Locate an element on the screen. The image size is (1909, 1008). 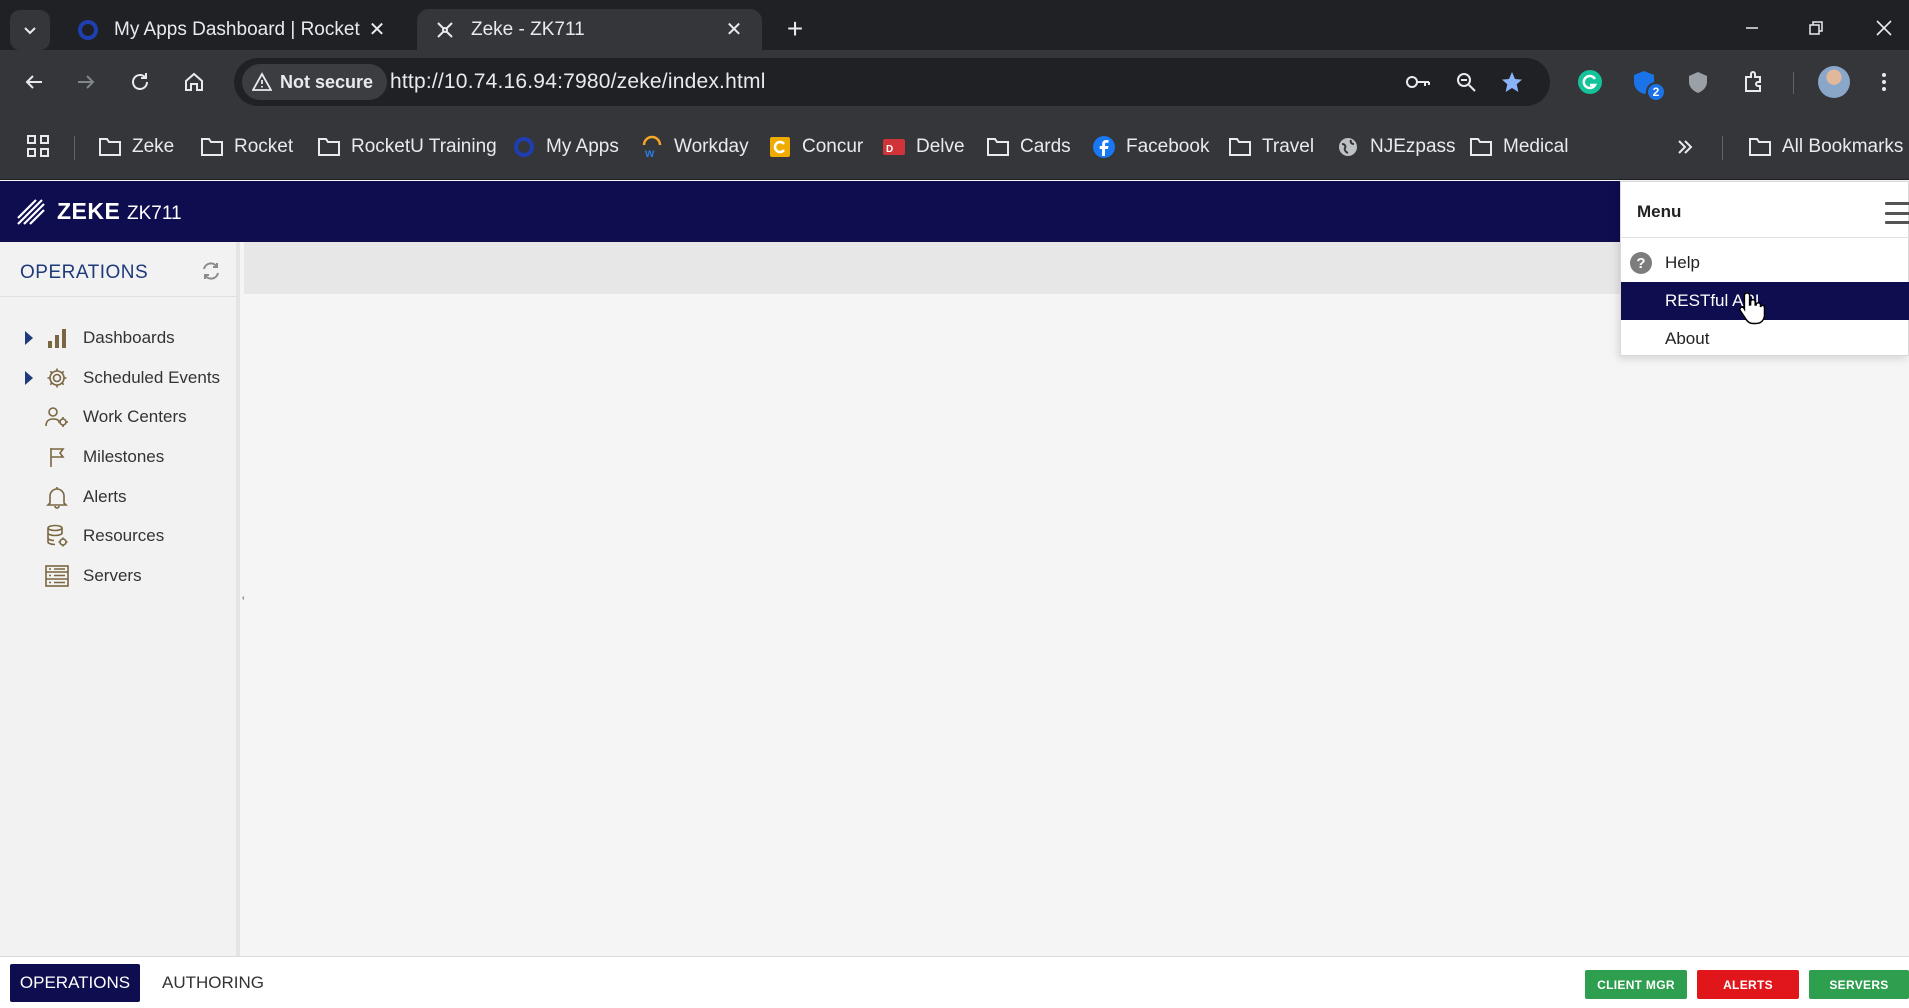
all-bookmarks-button: All Bookmarks is located at coordinates (1825, 147).